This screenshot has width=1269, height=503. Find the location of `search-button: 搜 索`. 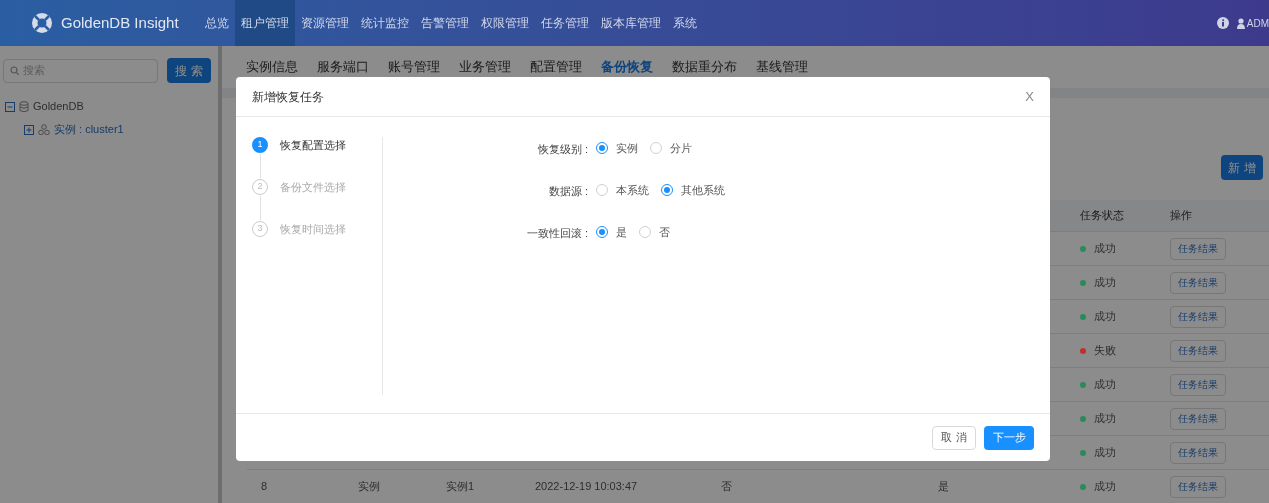

search-button: 搜 索 is located at coordinates (189, 70).